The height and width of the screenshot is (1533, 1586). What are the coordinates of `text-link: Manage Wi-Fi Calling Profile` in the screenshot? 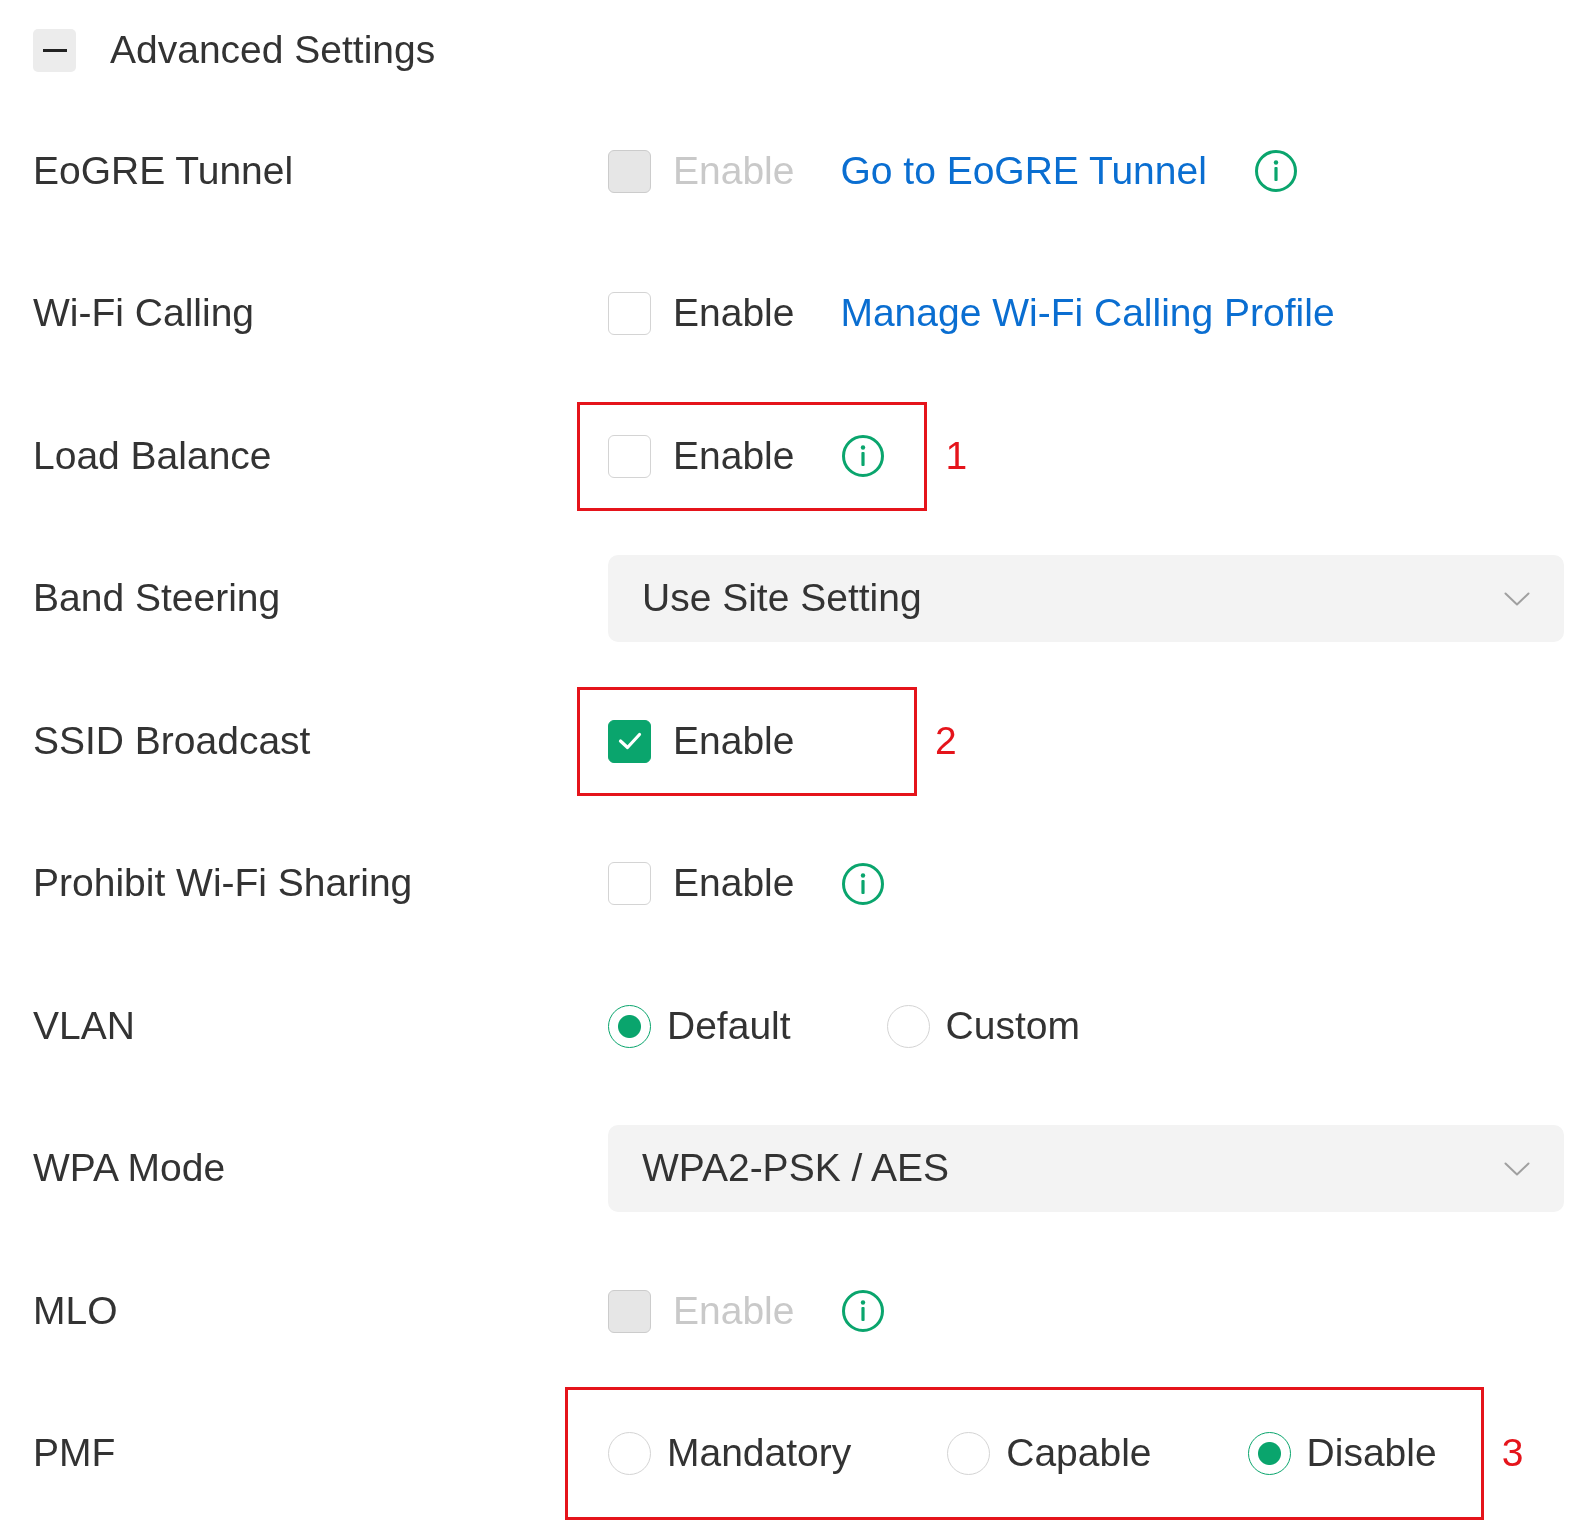 It's located at (1087, 314).